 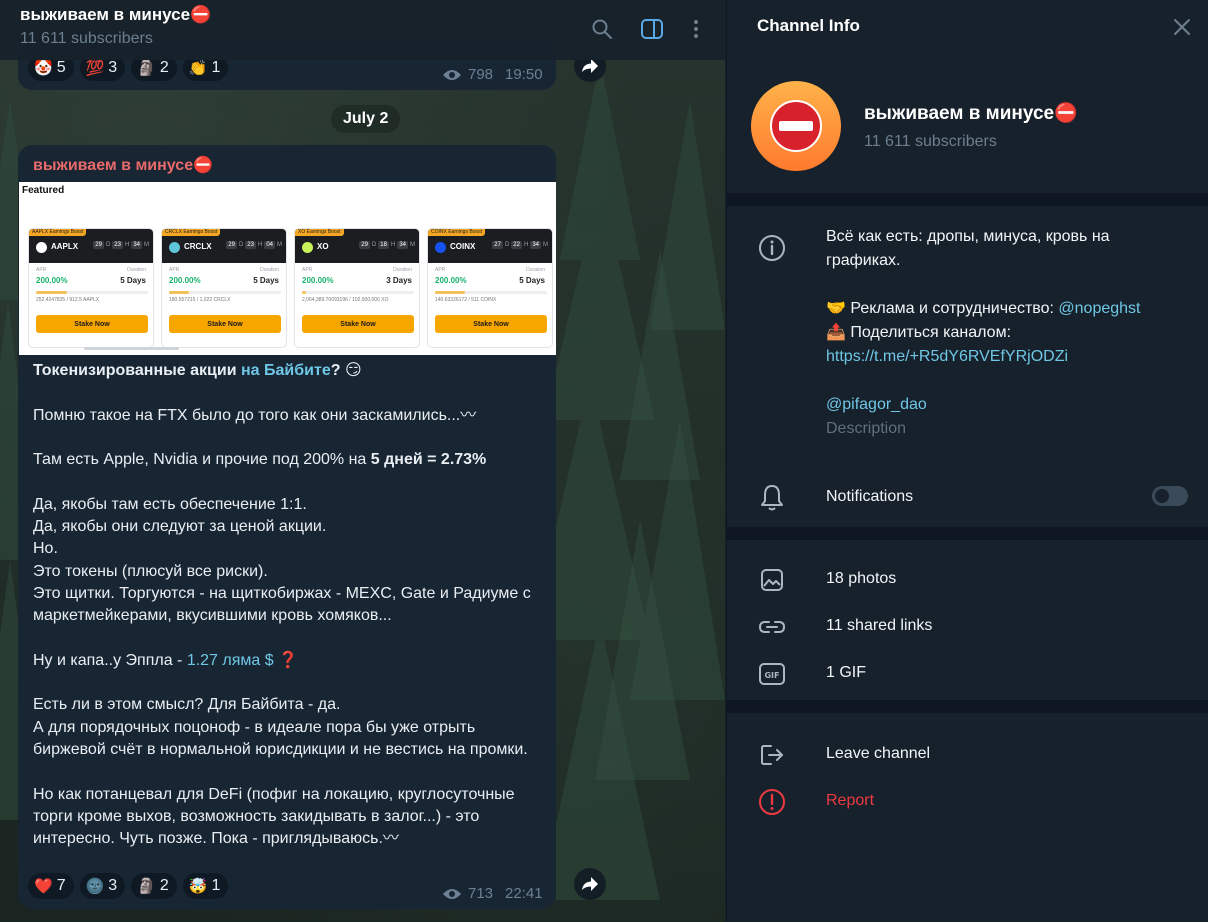 I want to click on countdown-days: 29, so click(x=98, y=245).